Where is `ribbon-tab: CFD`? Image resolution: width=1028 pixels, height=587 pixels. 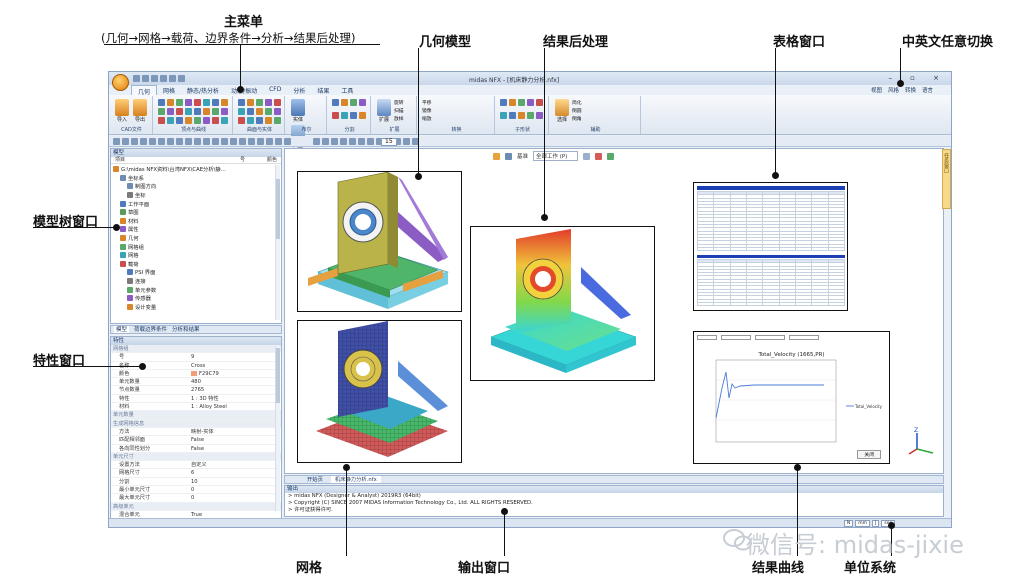 ribbon-tab: CFD is located at coordinates (275, 90).